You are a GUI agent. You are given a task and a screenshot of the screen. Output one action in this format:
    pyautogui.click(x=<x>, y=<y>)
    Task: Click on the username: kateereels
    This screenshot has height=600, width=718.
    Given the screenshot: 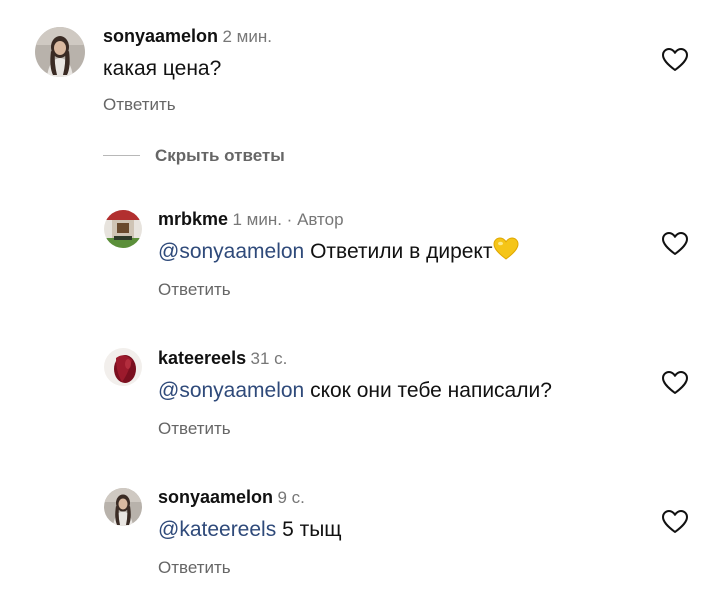 What is the action you would take?
    pyautogui.click(x=202, y=358)
    